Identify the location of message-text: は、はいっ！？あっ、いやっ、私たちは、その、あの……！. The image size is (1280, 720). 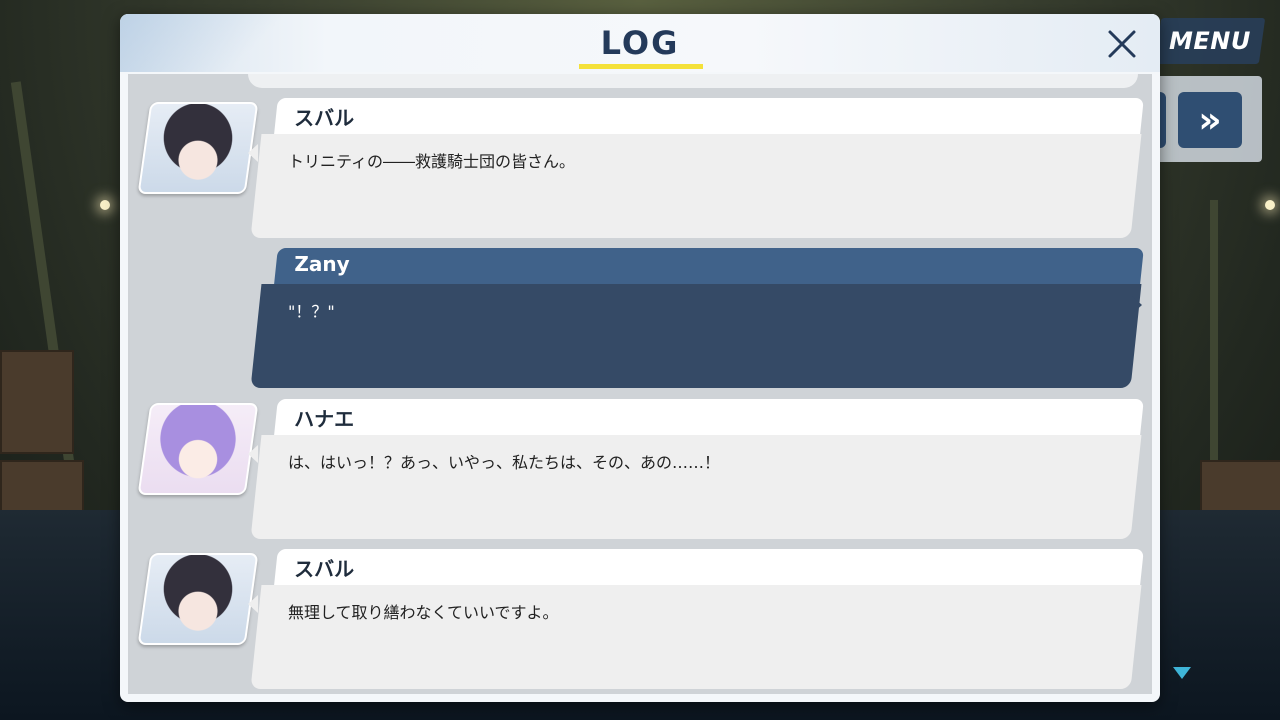
(504, 462).